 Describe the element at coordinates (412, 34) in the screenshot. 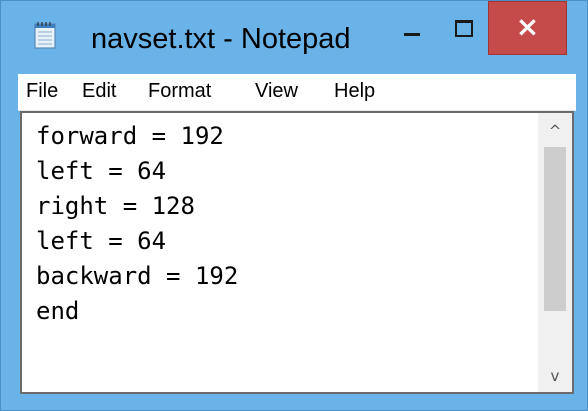

I see `minimize-icon` at that location.